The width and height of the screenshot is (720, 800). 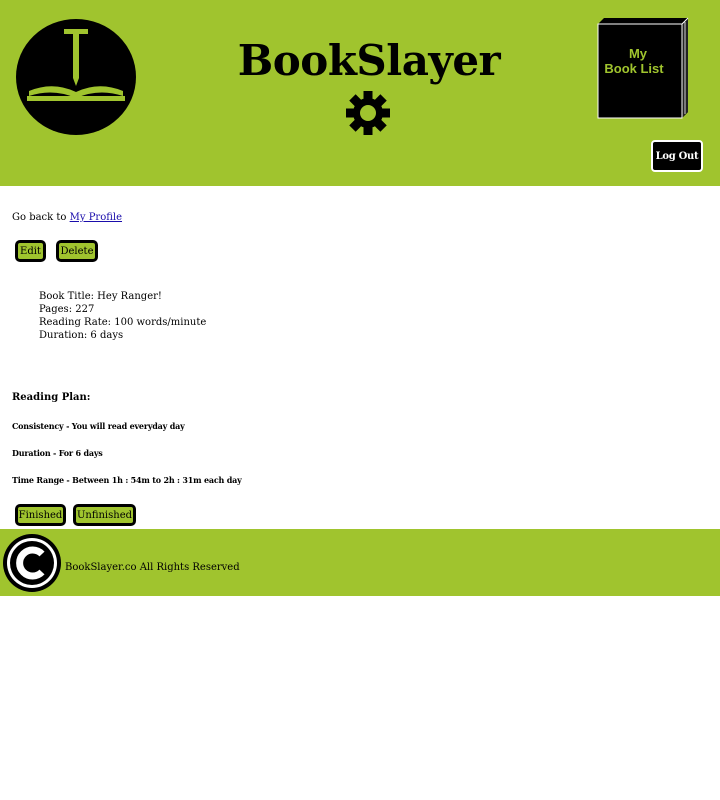 What do you see at coordinates (98, 426) in the screenshot?
I see `plan-consistency: Consistency - You will read everyday day` at bounding box center [98, 426].